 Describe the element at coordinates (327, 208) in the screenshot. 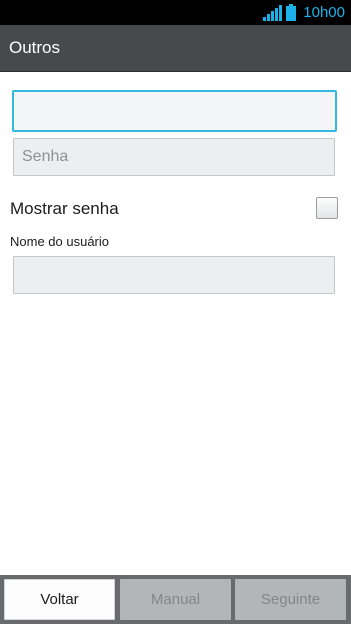

I see `show-password-checkbox` at that location.